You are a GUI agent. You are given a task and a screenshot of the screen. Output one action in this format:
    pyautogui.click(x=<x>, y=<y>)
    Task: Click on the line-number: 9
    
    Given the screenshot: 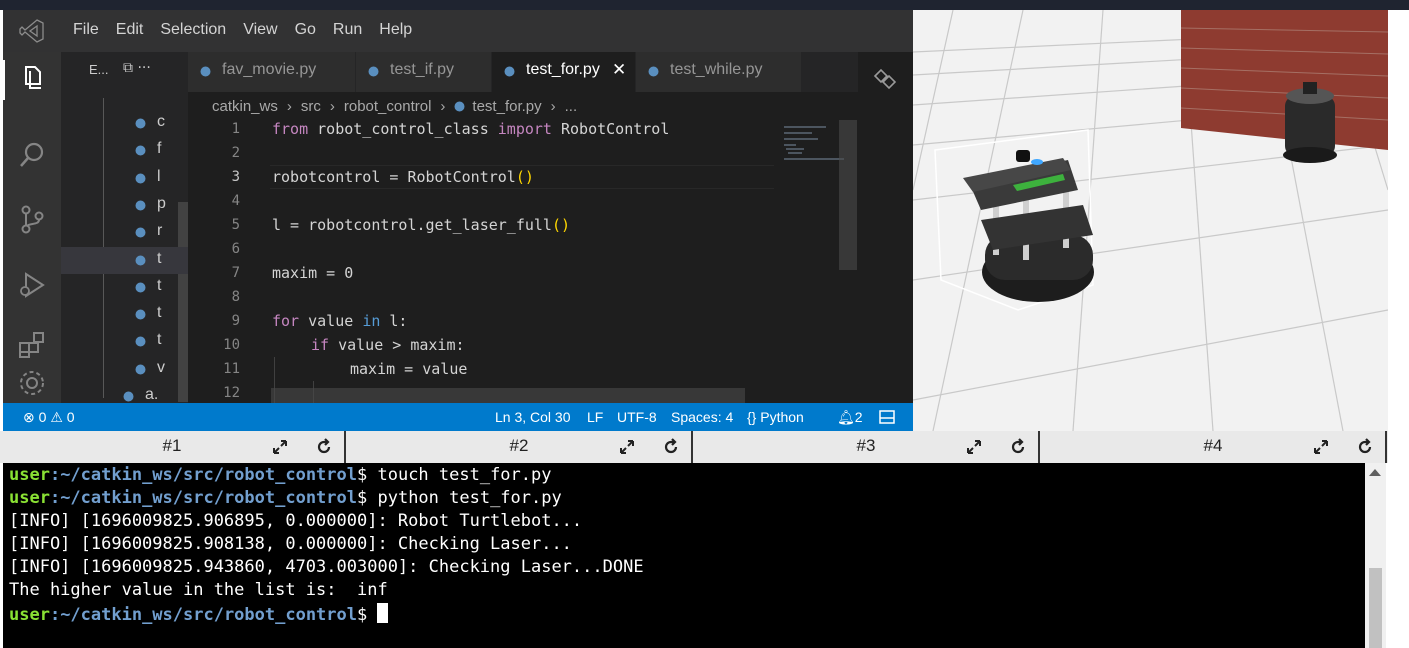 What is the action you would take?
    pyautogui.click(x=235, y=321)
    